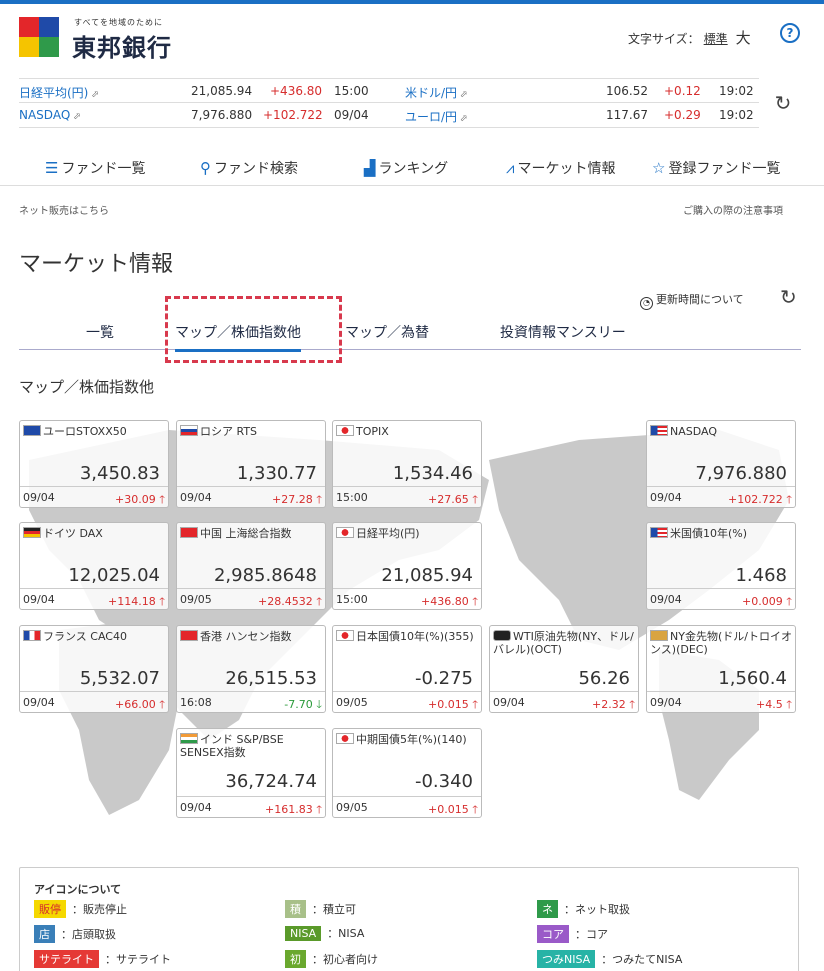  What do you see at coordinates (388, 533) in the screenshot?
I see `tile-name: 日経平均(円)` at bounding box center [388, 533].